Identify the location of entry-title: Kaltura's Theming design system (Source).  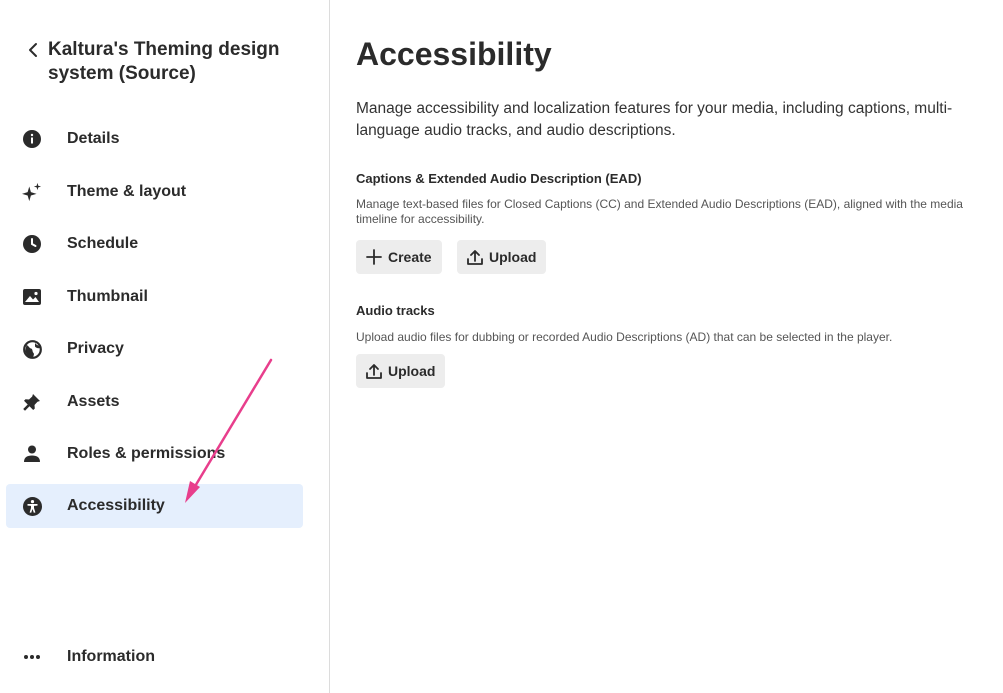
(164, 61).